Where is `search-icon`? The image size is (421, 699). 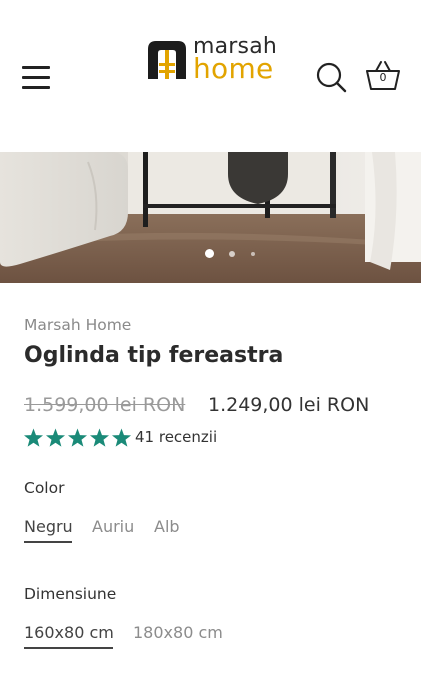
search-icon is located at coordinates (331, 77).